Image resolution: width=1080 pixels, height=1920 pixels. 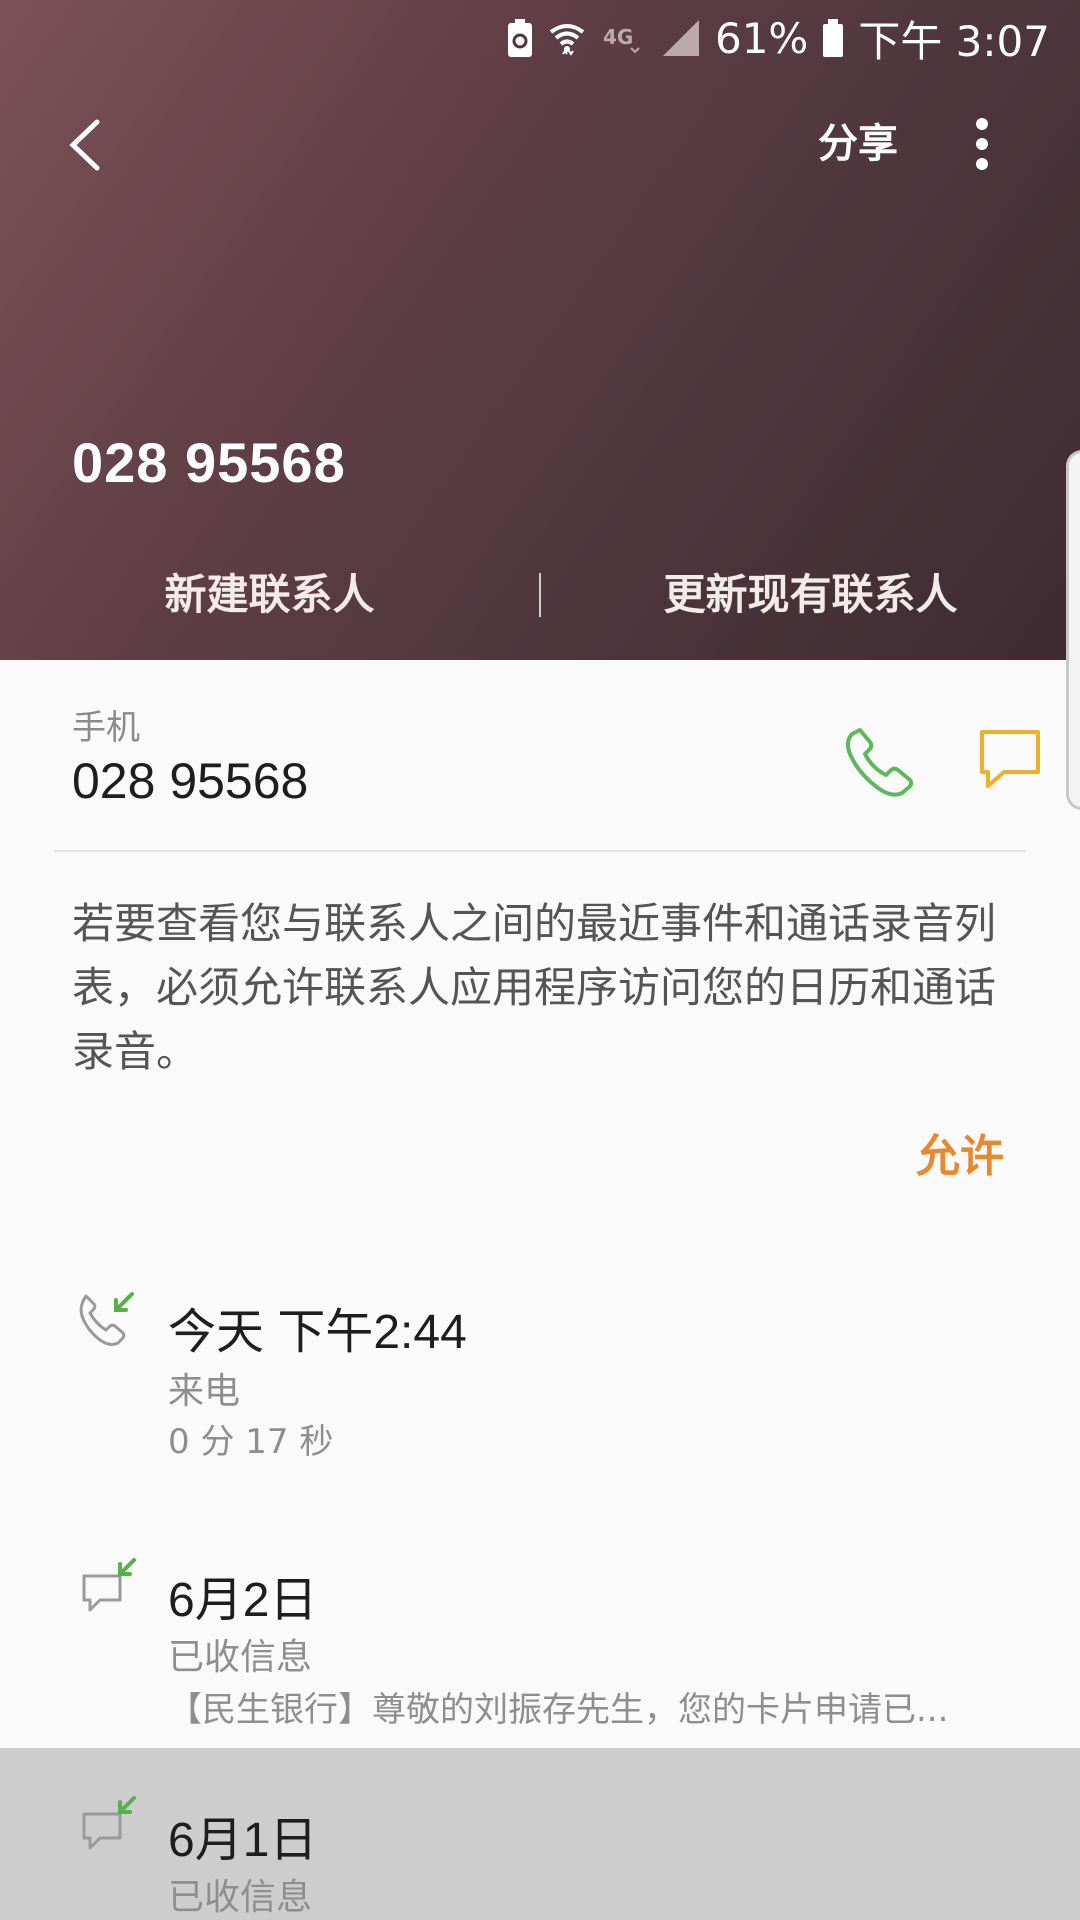 I want to click on contact-actions: 新建联系人 更新现有联系人, so click(x=540, y=595).